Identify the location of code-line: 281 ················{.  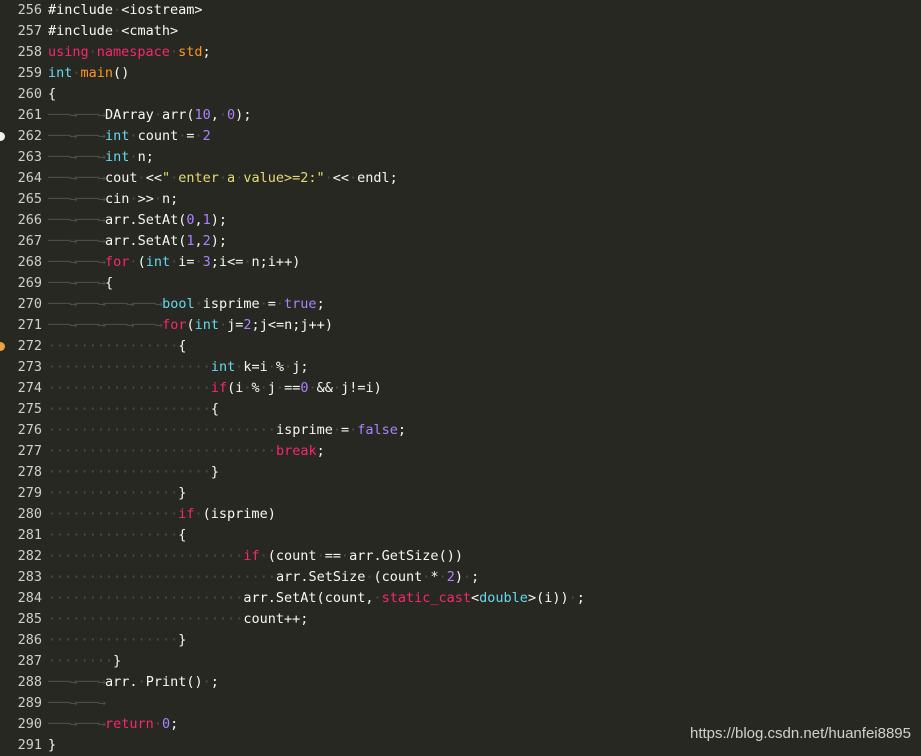
(460, 535).